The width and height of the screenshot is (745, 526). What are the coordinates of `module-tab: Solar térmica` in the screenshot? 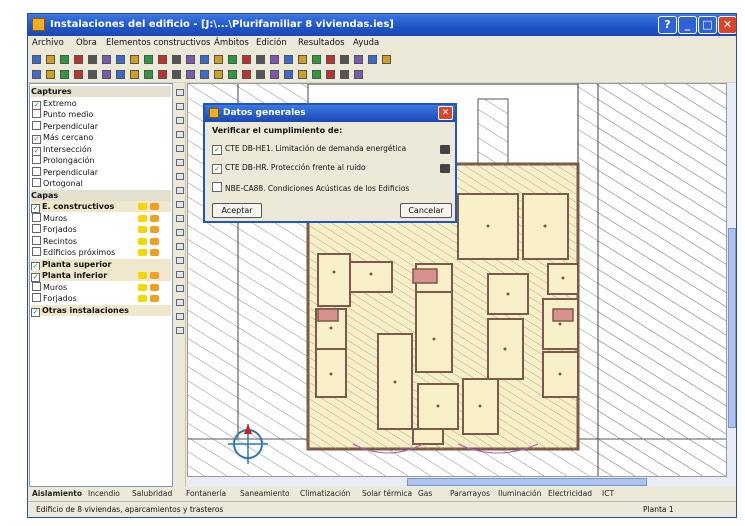 It's located at (387, 494).